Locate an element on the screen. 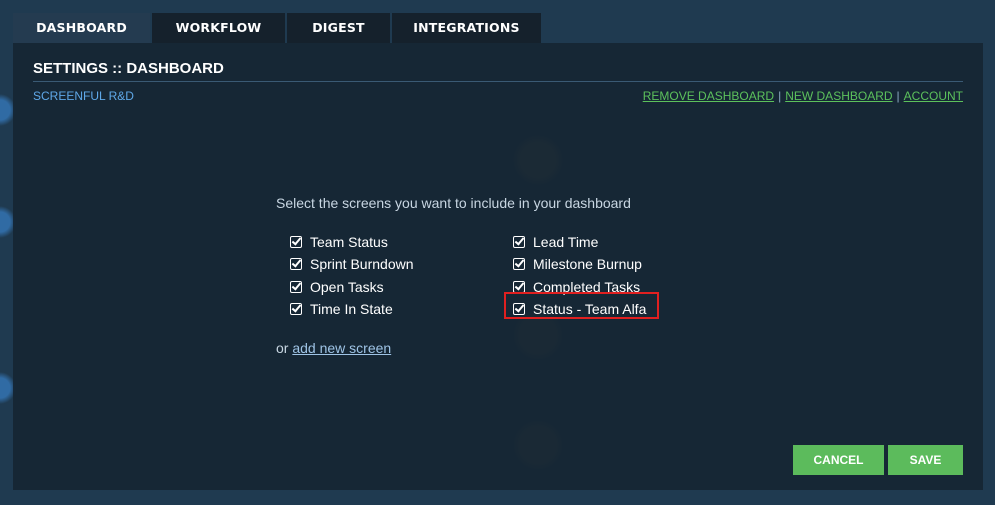  screen-item-sprint-burndown: Sprint Burndown is located at coordinates (352, 264).